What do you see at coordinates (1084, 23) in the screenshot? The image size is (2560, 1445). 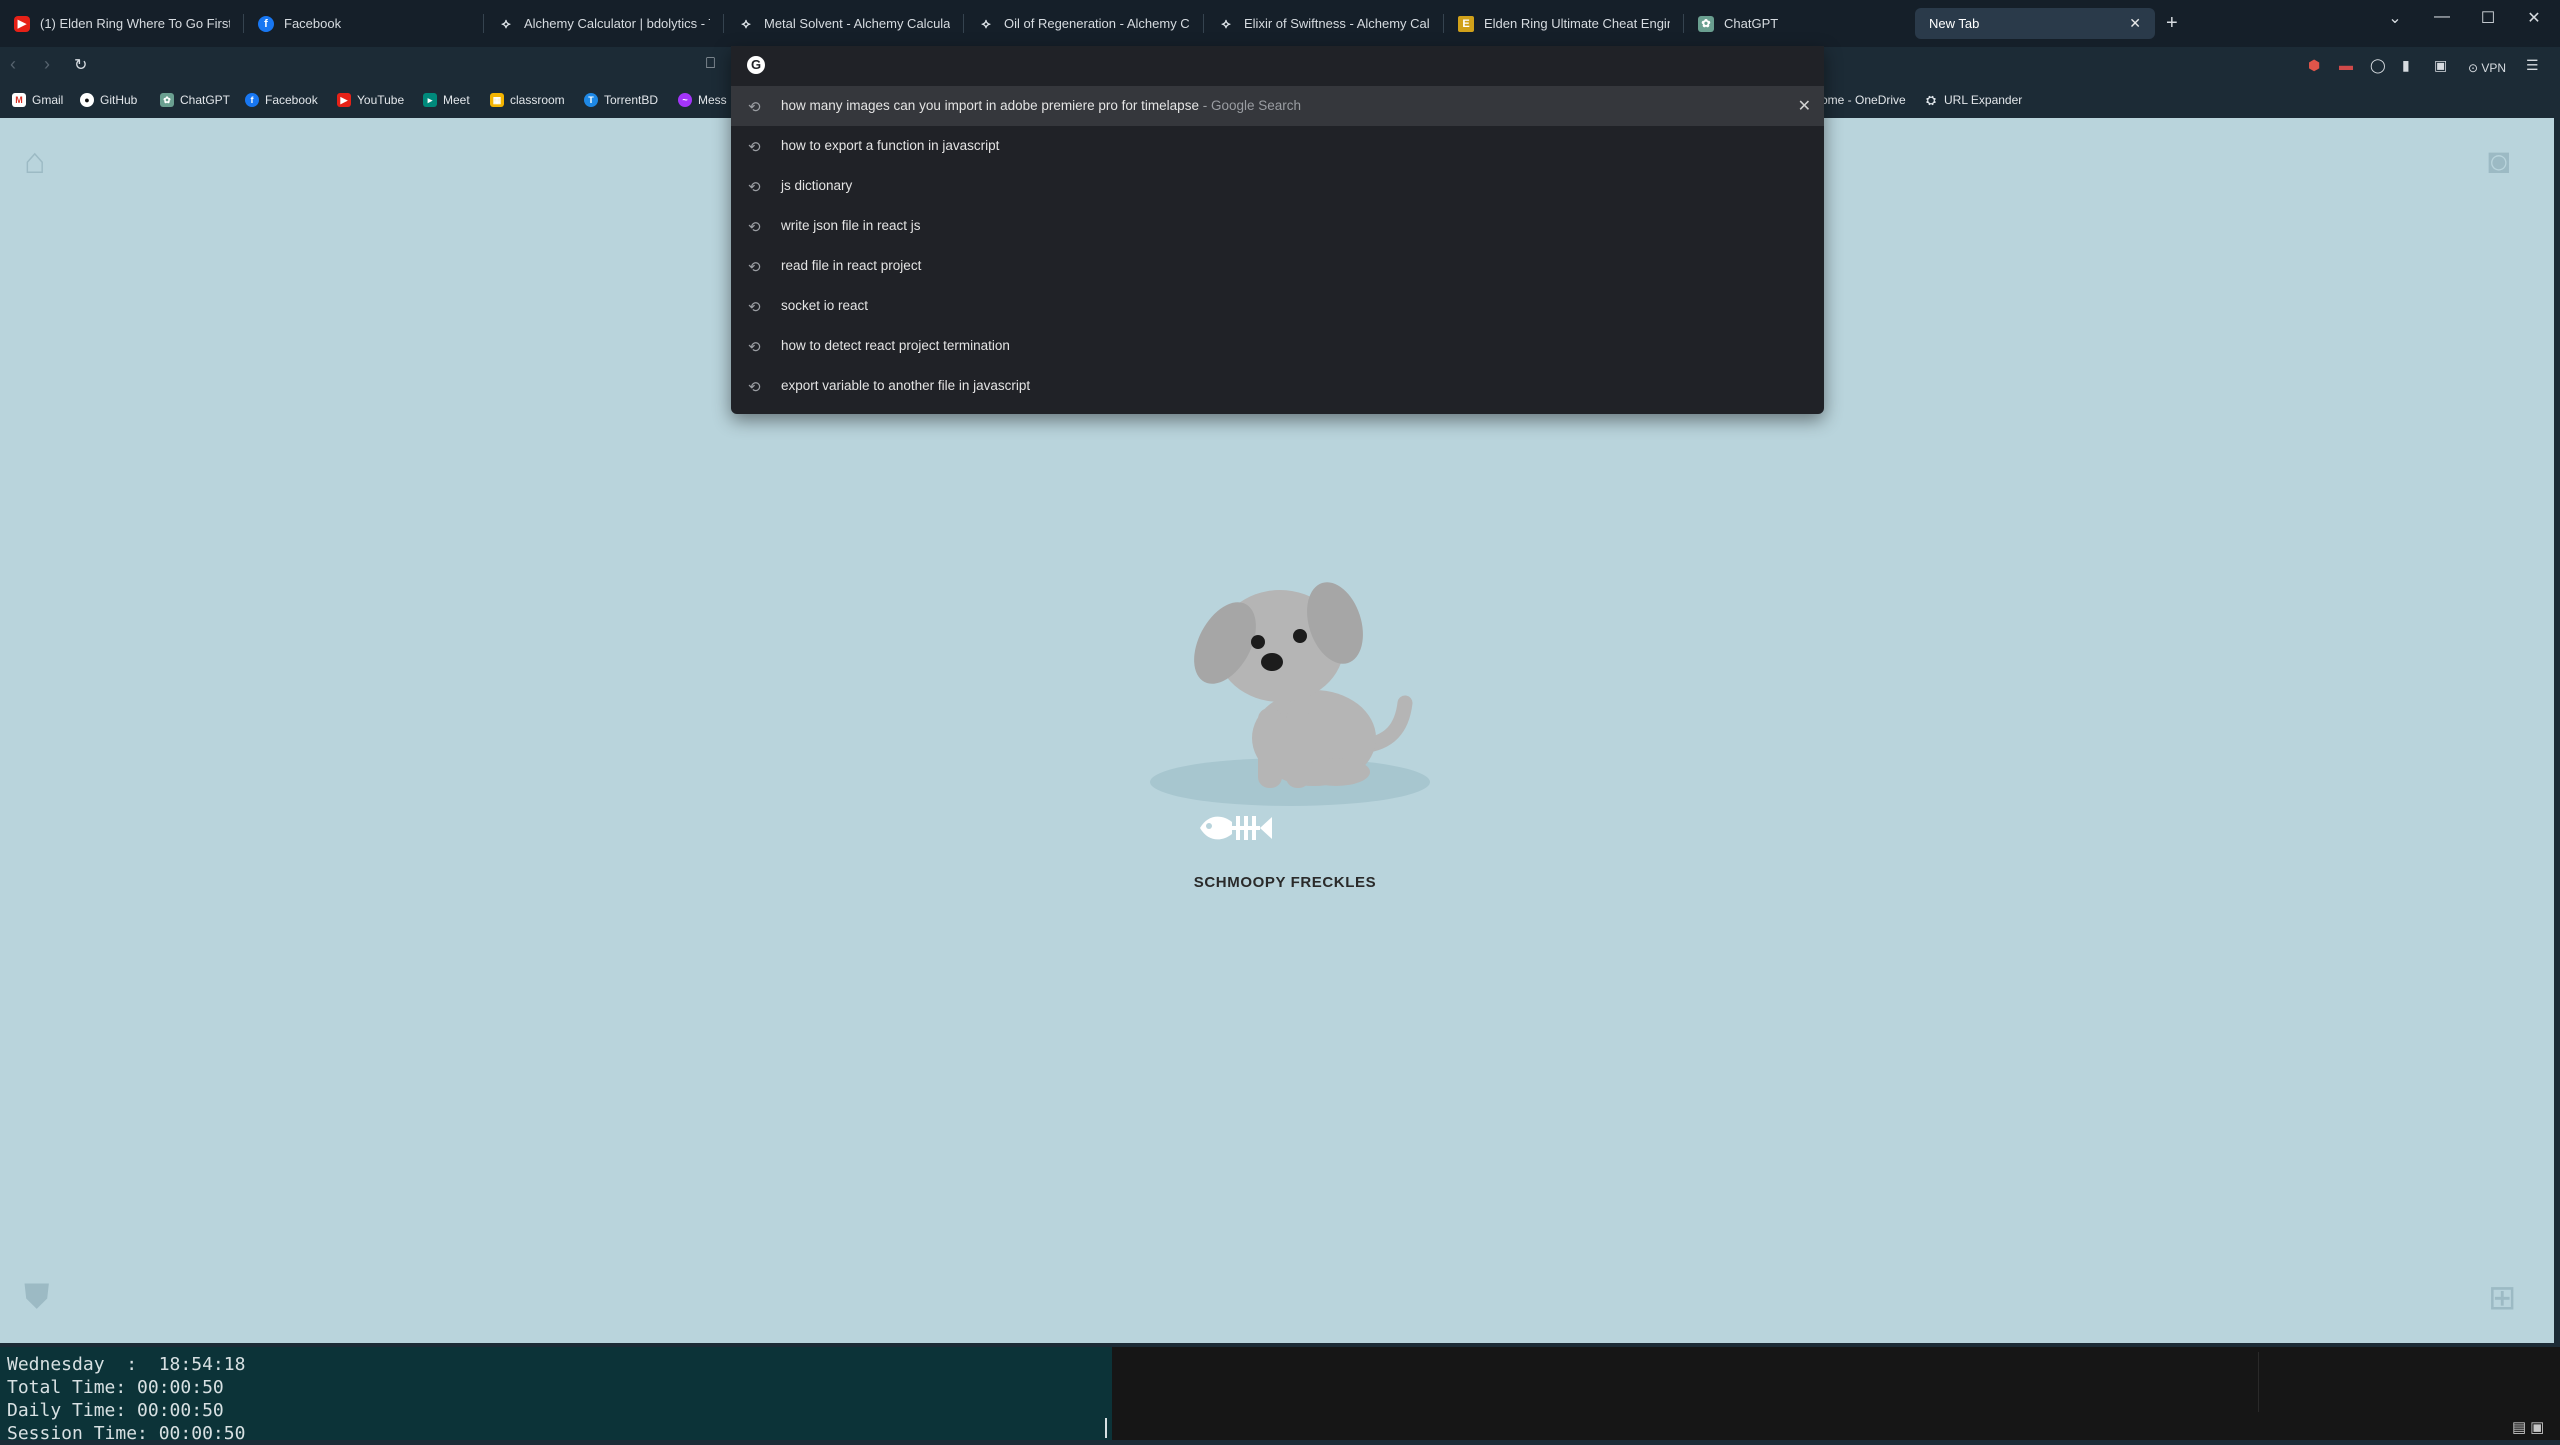 I see `tab: ⟡ Oil of Regeneration - Alchemy Calcu` at bounding box center [1084, 23].